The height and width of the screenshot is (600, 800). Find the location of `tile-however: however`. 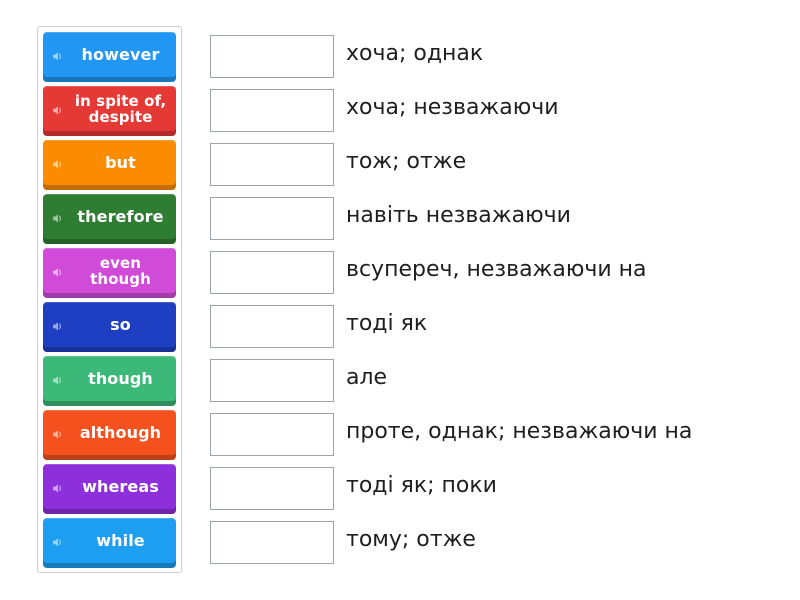

tile-however: however is located at coordinates (109, 57).